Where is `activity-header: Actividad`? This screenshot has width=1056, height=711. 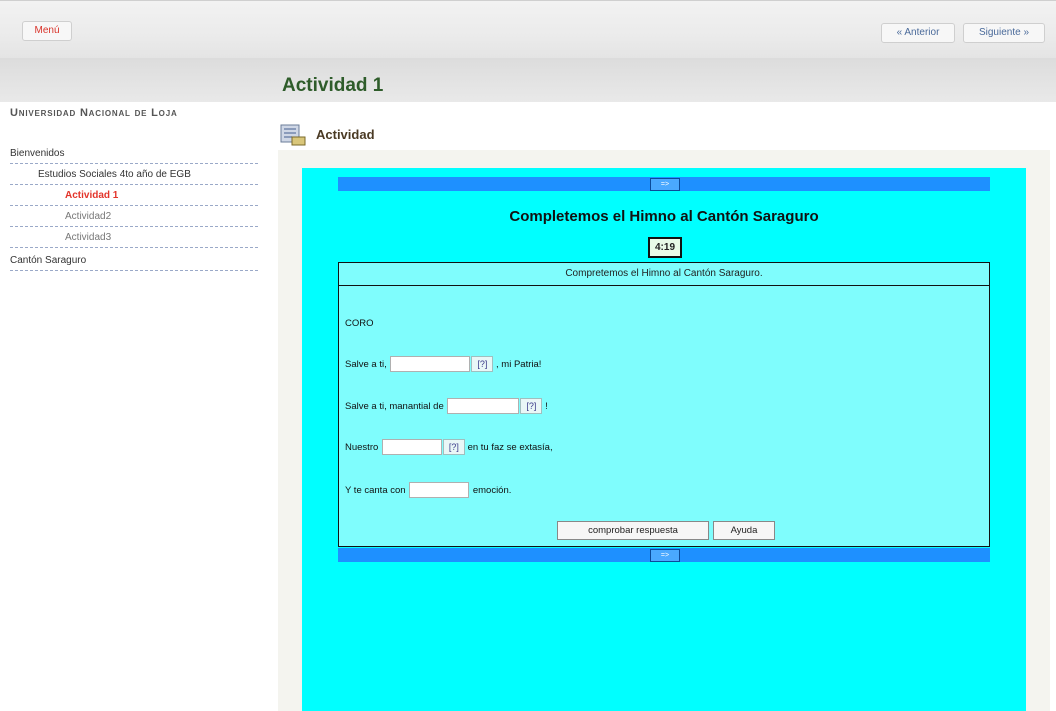
activity-header: Actividad is located at coordinates (345, 134).